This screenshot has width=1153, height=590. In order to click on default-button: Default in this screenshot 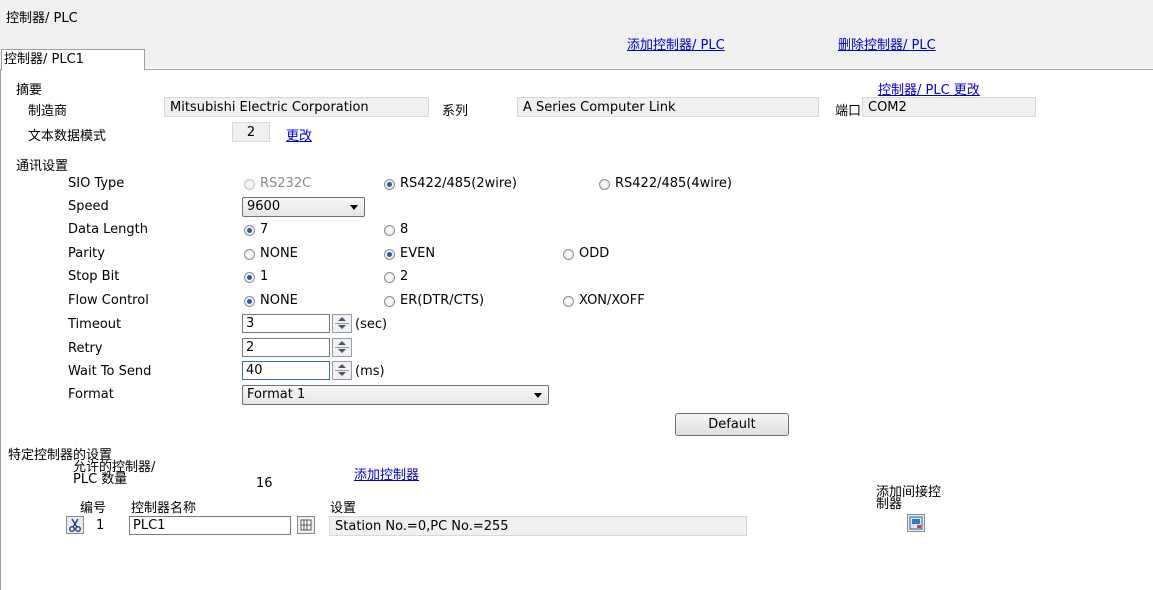, I will do `click(732, 424)`.